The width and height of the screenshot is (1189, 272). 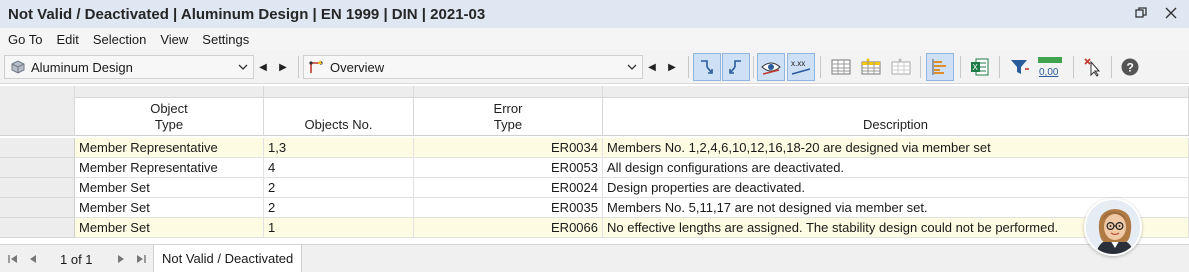 What do you see at coordinates (508, 228) in the screenshot?
I see `cell-error-type: ER0066` at bounding box center [508, 228].